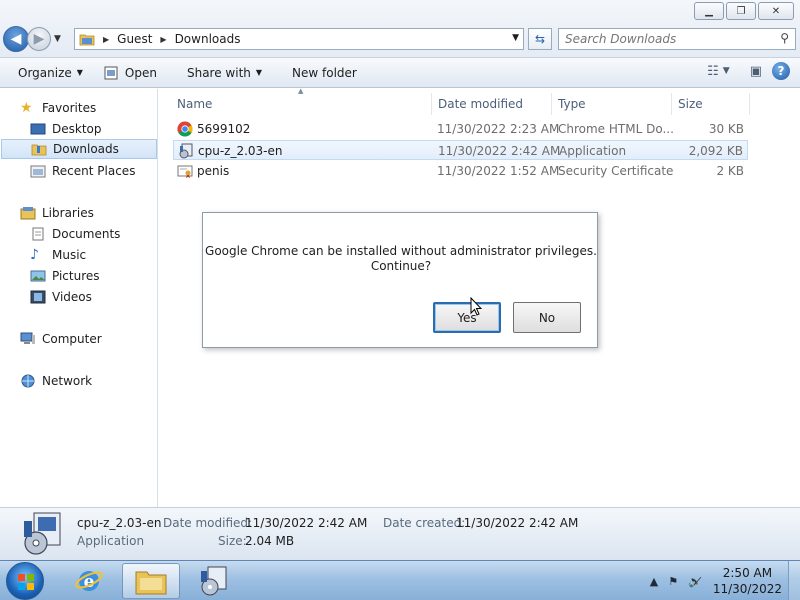  I want to click on network-icon, so click(28, 381).